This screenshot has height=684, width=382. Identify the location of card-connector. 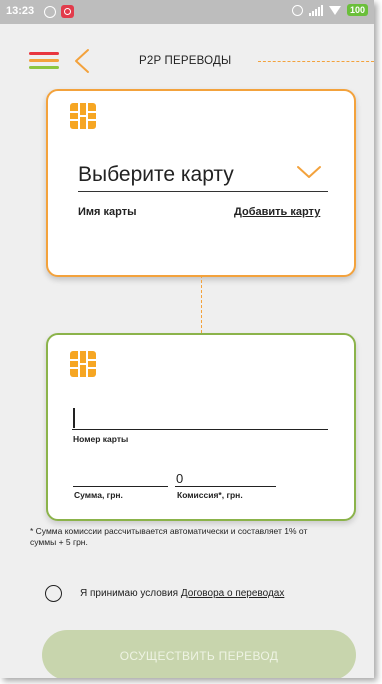
(201, 304).